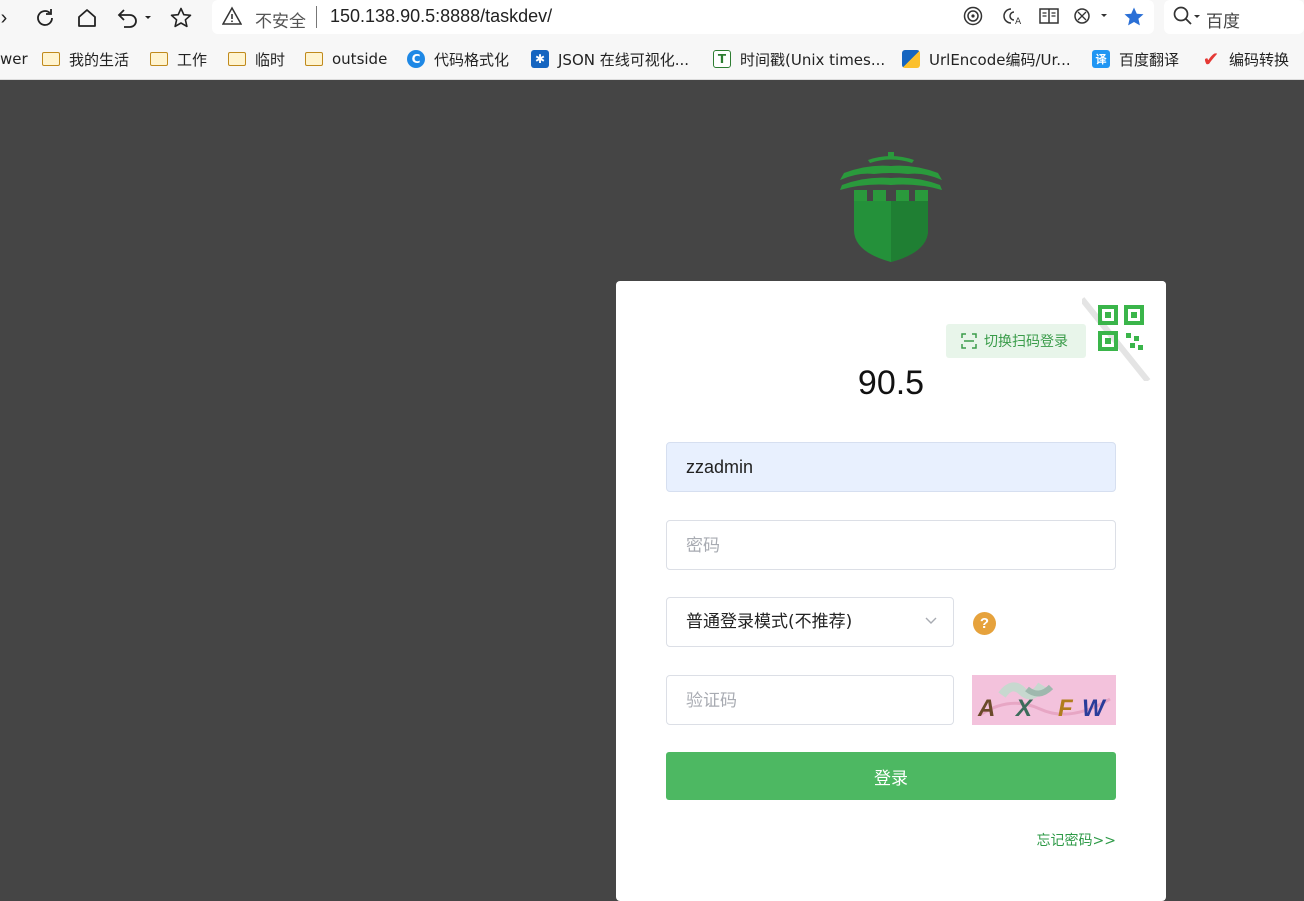 This screenshot has width=1304, height=901. Describe the element at coordinates (540, 59) in the screenshot. I see `json-icon: ✱` at that location.